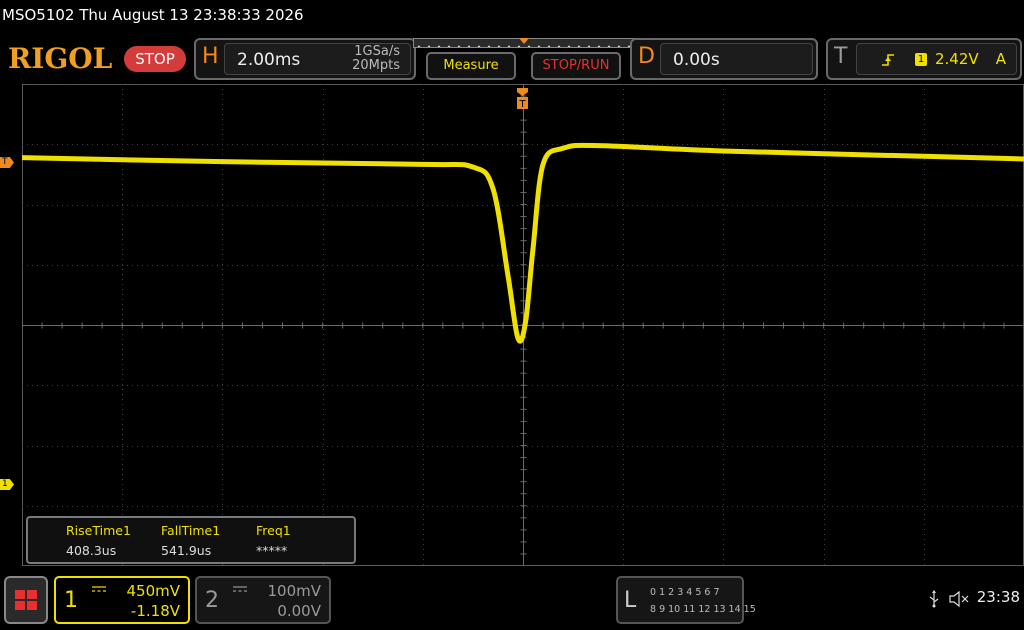 The width and height of the screenshot is (1024, 630). I want to click on delay-panel: D 0.00s, so click(724, 59).